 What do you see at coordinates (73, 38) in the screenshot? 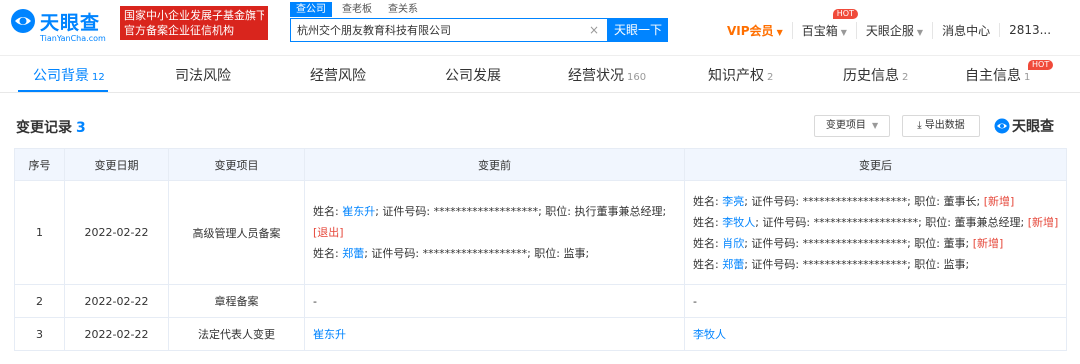
I see `logo-domain: TianYanCha.com` at bounding box center [73, 38].